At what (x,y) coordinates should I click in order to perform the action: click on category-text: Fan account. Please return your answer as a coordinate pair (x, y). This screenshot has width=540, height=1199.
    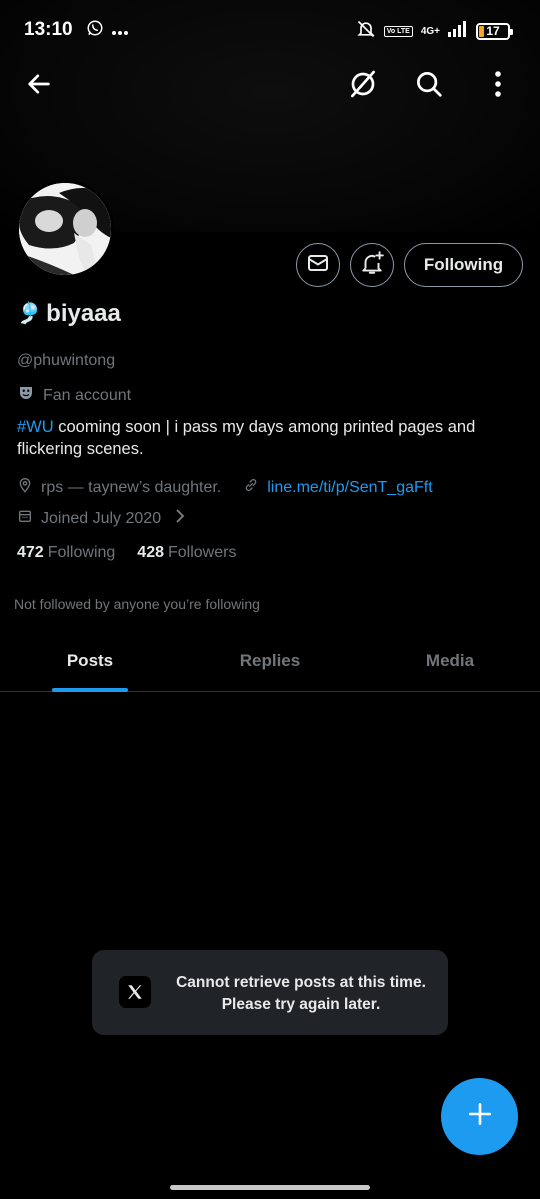
    Looking at the image, I should click on (87, 395).